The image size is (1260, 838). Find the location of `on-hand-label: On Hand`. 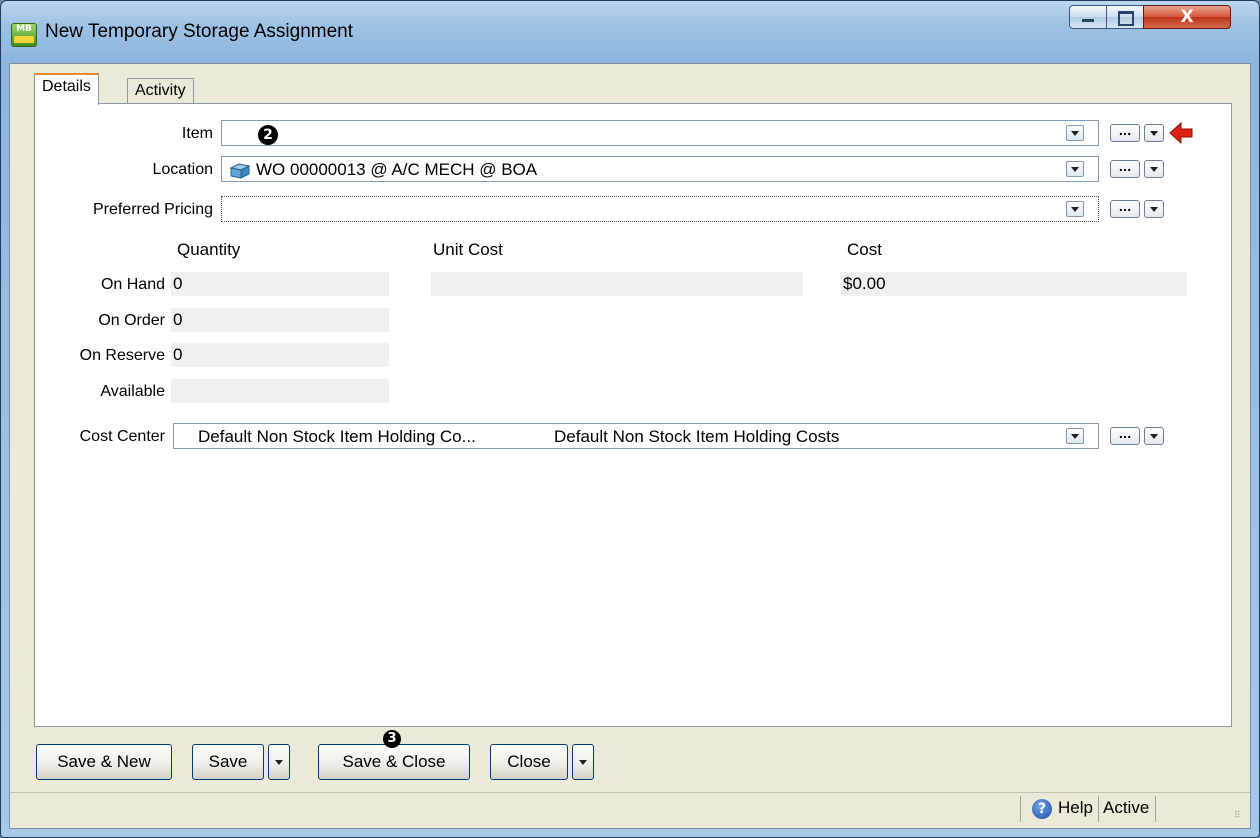

on-hand-label: On Hand is located at coordinates (132, 284).